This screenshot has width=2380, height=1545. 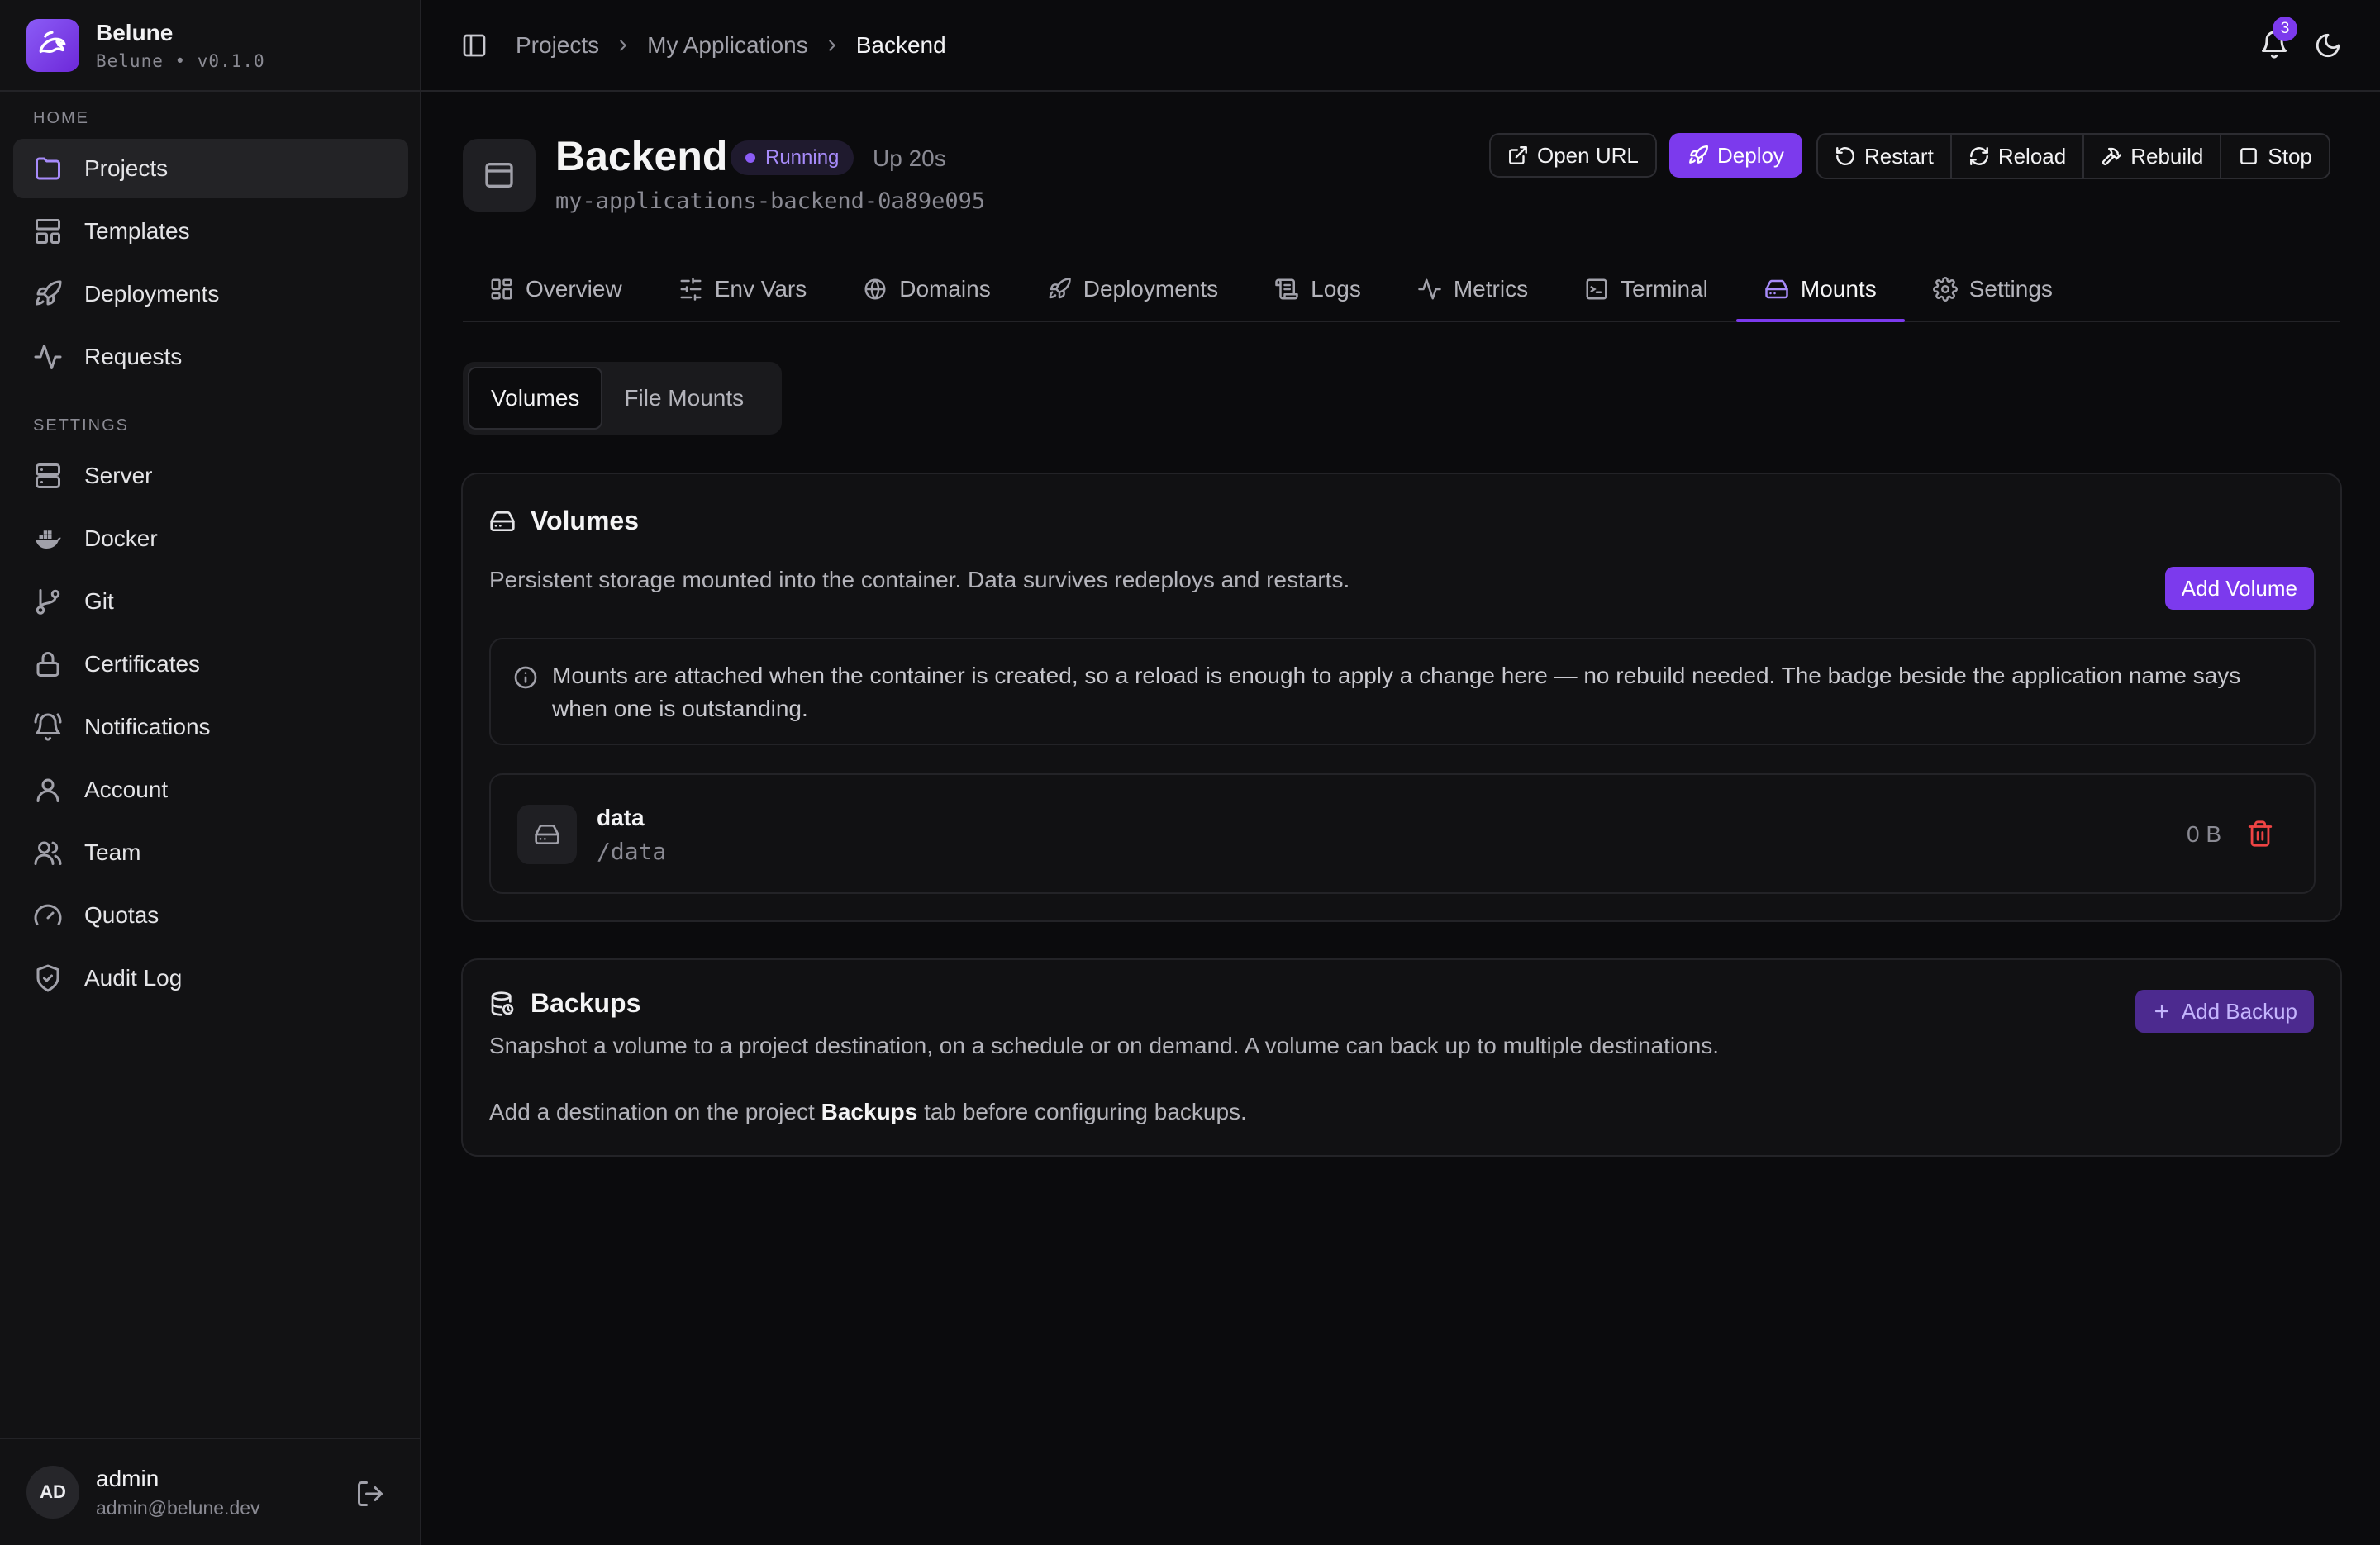 I want to click on sidebar-item-docker: Docker, so click(x=210, y=538).